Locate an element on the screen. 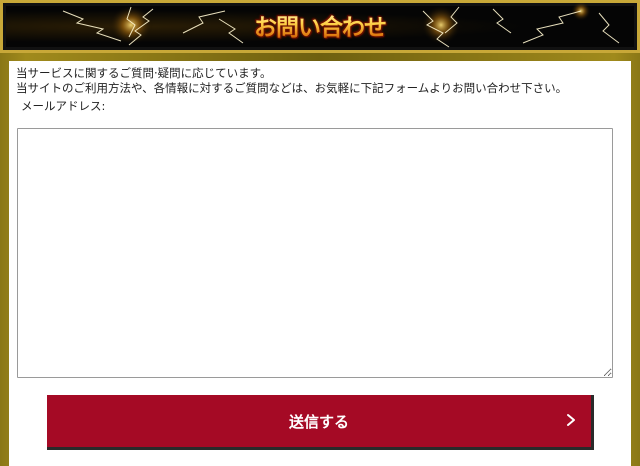  page-title: お問い合わせ is located at coordinates (320, 25).